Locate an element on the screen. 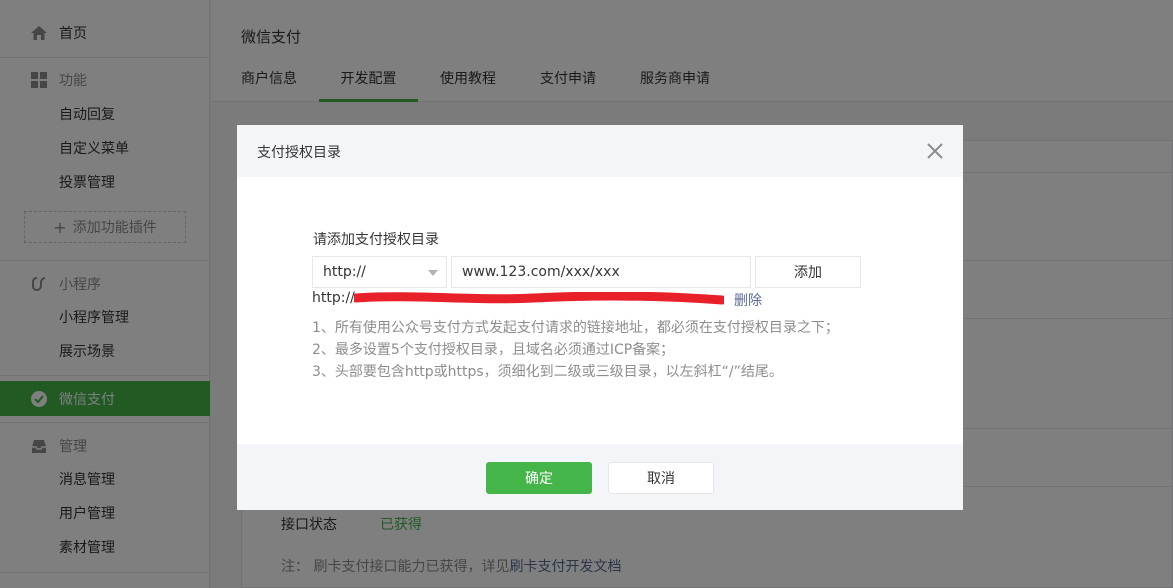 Image resolution: width=1173 pixels, height=588 pixels. tip-item: 1、所有使用公众号支付方式发起支付请求的链接地址，都必须在支付授权目录之下； is located at coordinates (575, 328).